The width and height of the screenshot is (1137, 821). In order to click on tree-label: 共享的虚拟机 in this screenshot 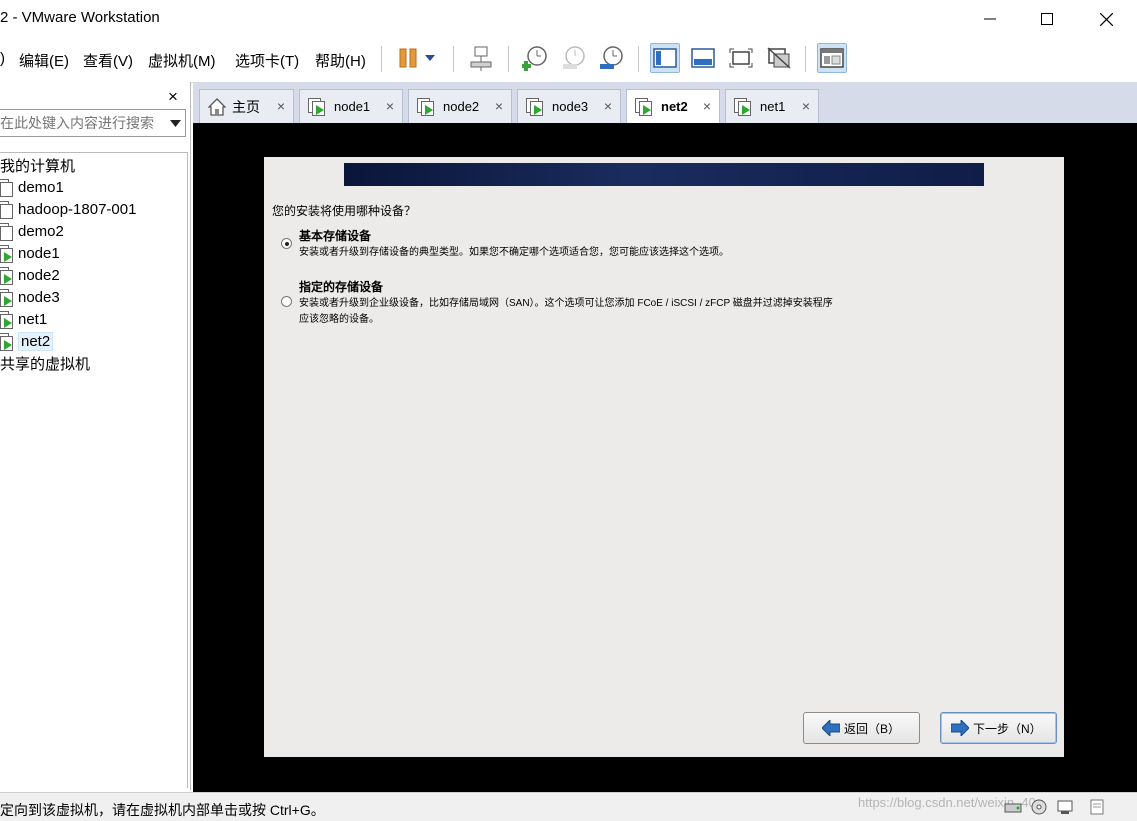, I will do `click(45, 364)`.